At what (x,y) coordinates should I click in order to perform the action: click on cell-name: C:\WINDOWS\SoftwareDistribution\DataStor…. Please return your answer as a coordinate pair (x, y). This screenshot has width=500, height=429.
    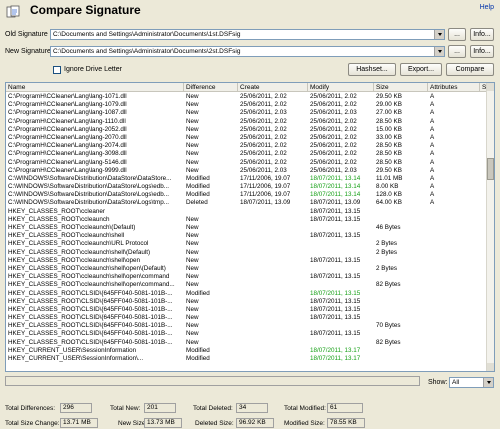
    Looking at the image, I should click on (88, 195).